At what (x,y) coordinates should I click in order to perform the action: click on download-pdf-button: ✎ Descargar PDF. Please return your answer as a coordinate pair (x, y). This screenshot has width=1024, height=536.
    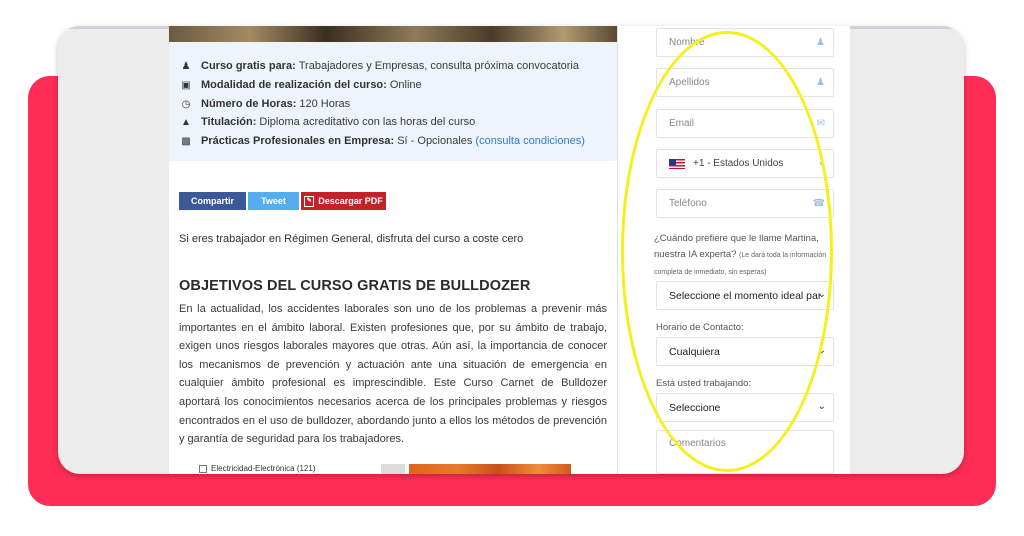
    Looking at the image, I should click on (343, 201).